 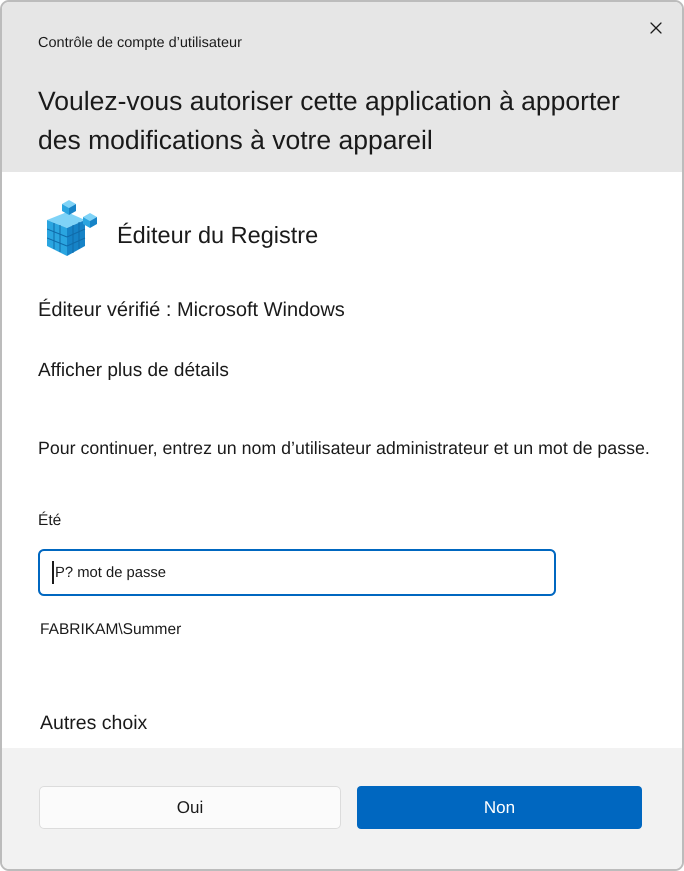 What do you see at coordinates (140, 43) in the screenshot?
I see `window-title: Contrôle de compte d’utilisateur` at bounding box center [140, 43].